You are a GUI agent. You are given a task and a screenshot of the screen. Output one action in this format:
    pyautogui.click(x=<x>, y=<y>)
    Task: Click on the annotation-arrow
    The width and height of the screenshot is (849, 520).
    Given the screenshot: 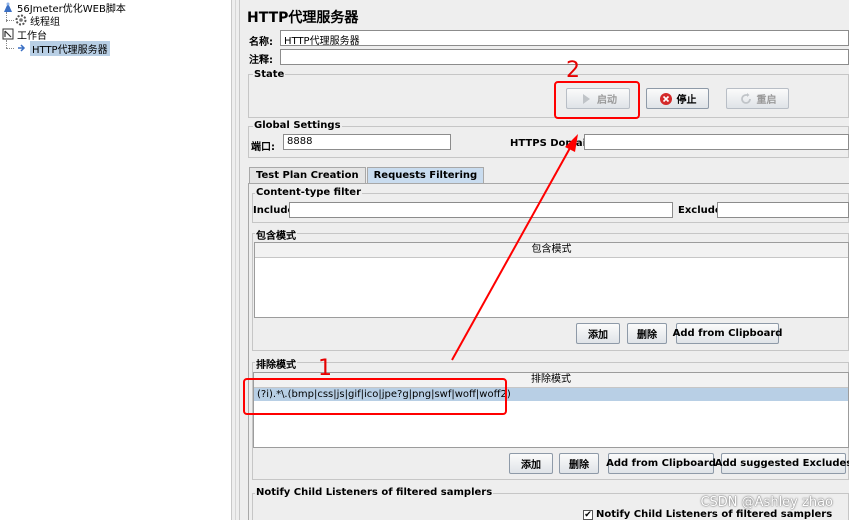 What is the action you would take?
    pyautogui.click(x=514, y=247)
    